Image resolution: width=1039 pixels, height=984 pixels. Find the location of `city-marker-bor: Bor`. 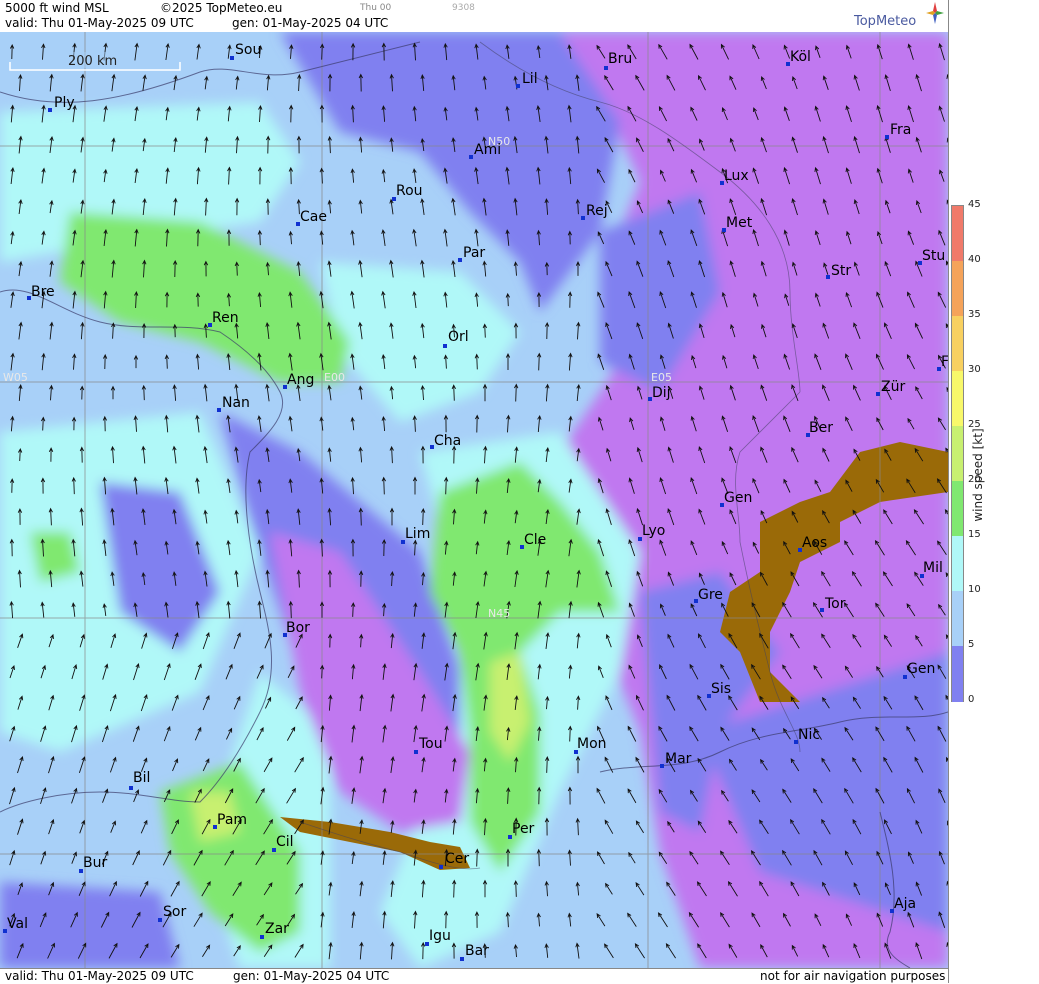

city-marker-bor: Bor is located at coordinates (296, 628).